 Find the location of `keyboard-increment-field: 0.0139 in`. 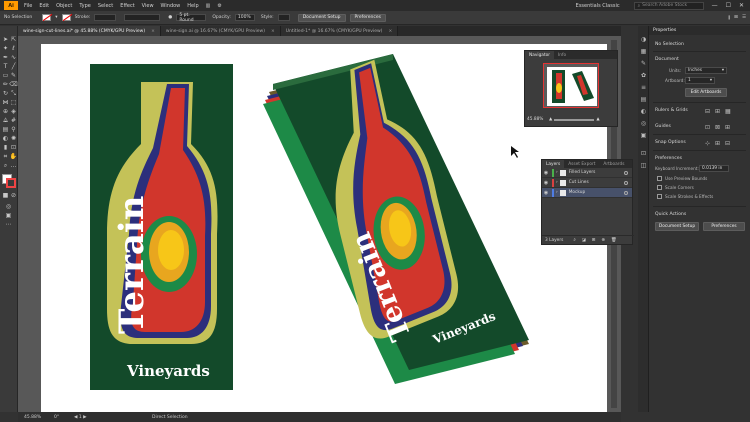

keyboard-increment-field: 0.0139 in is located at coordinates (714, 168).